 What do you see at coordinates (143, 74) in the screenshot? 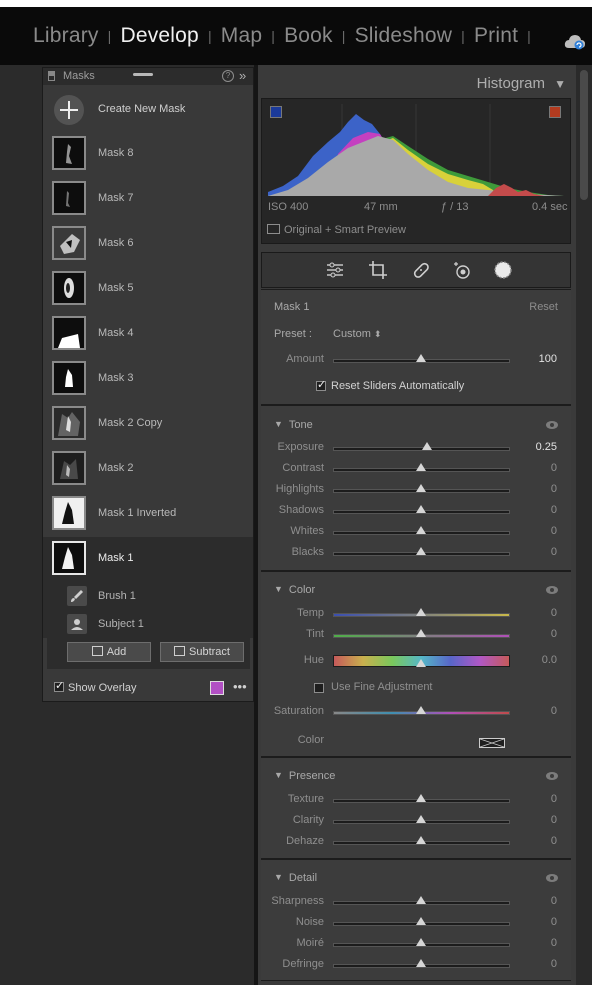
I see `drag-handle` at bounding box center [143, 74].